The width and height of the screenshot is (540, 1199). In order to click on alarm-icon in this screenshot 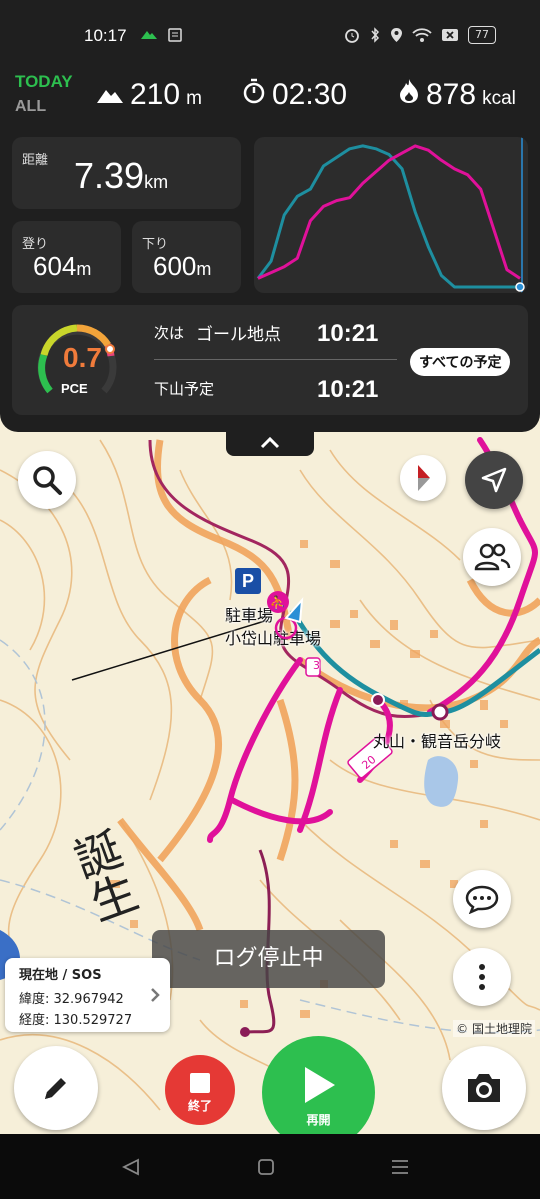, I will do `click(352, 36)`.